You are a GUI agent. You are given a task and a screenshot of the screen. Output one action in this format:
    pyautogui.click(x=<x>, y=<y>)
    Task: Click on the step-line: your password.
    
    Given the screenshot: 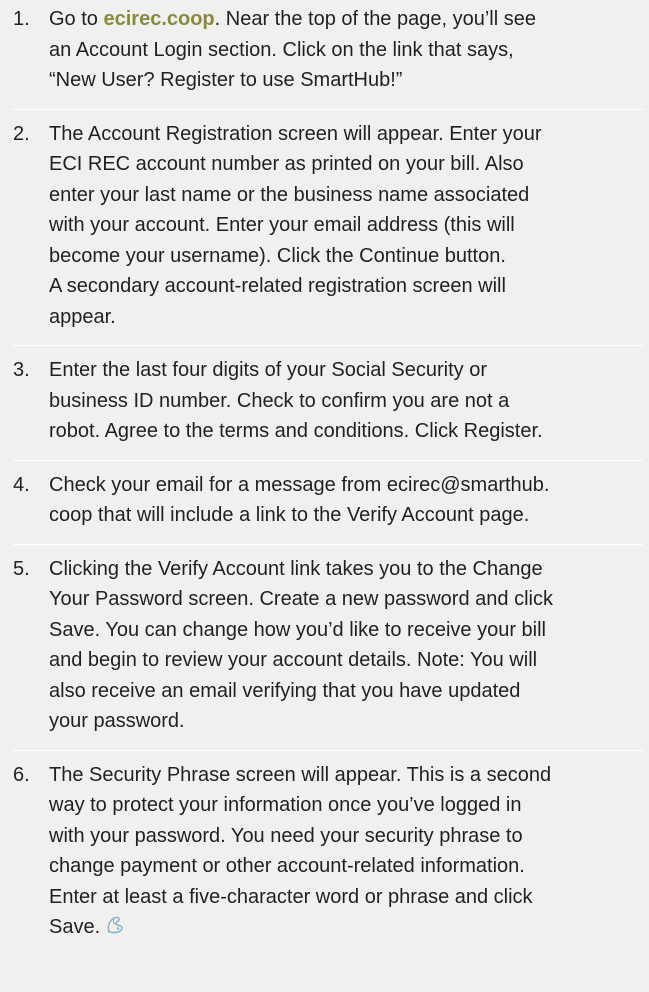 What is the action you would take?
    pyautogui.click(x=117, y=721)
    